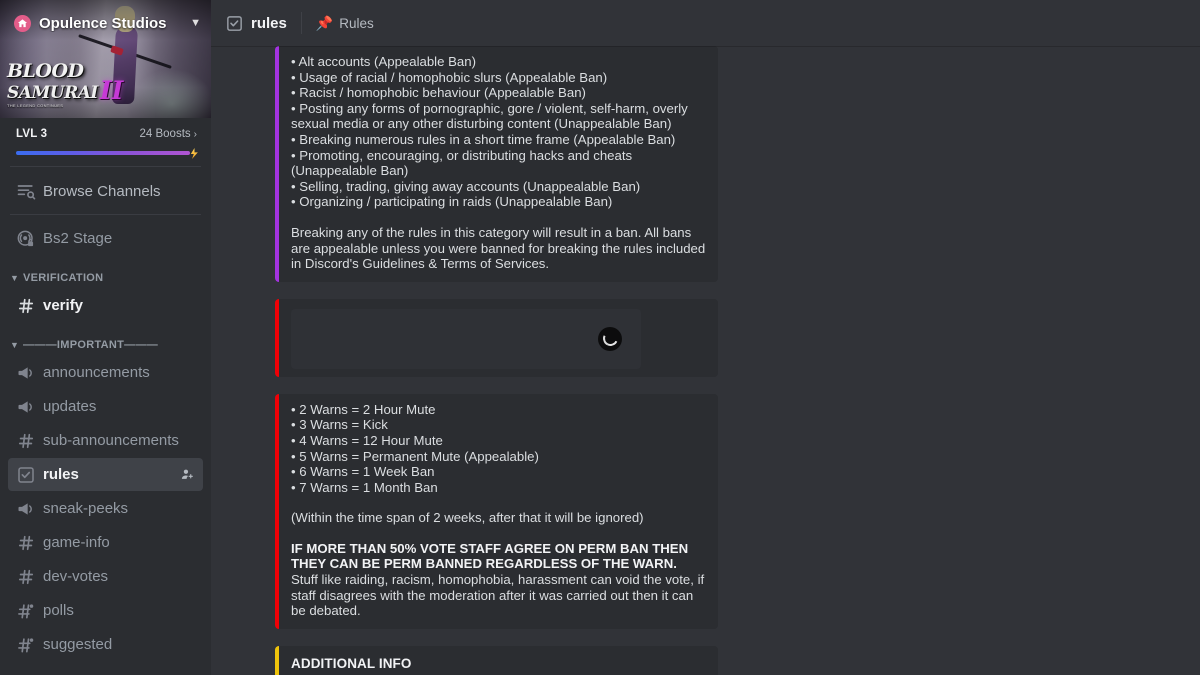 This screenshot has width=1200, height=675. I want to click on browse-channels-icon, so click(26, 191).